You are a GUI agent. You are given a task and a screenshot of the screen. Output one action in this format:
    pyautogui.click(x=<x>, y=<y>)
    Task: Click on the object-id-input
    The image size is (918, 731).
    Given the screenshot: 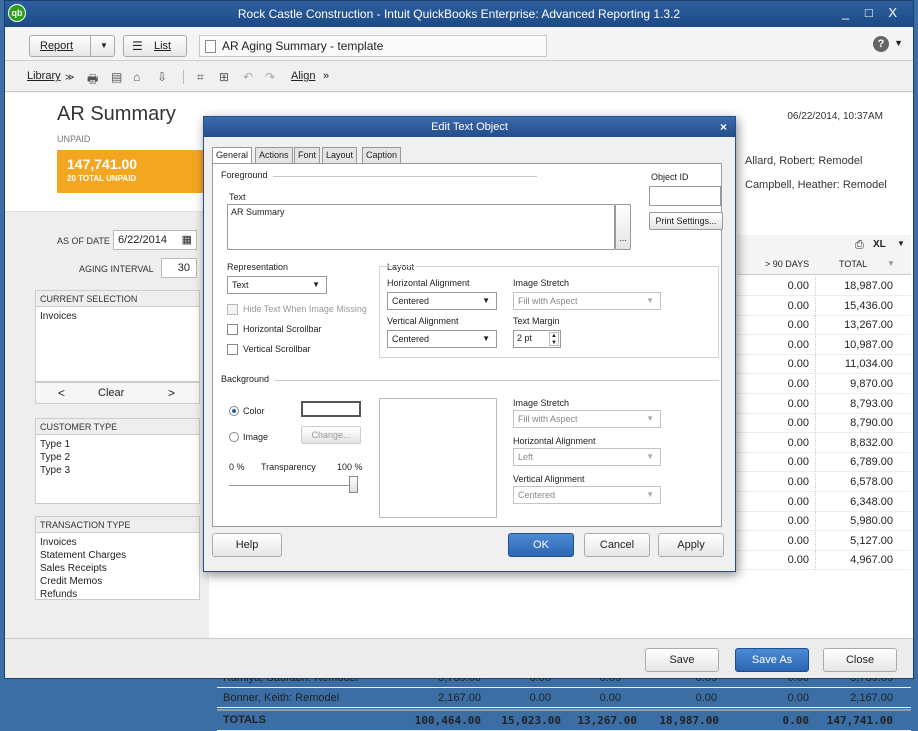 What is the action you would take?
    pyautogui.click(x=685, y=196)
    